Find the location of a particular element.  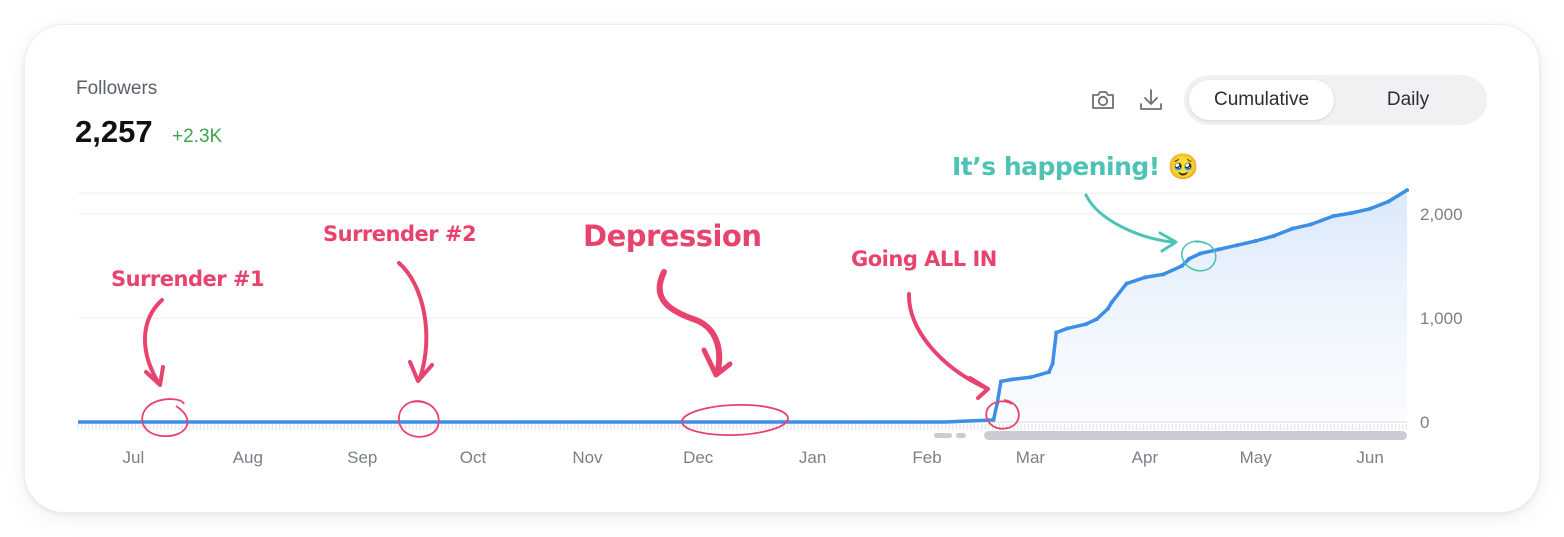

annotation-surrender-1: Surrender #1 is located at coordinates (188, 352).